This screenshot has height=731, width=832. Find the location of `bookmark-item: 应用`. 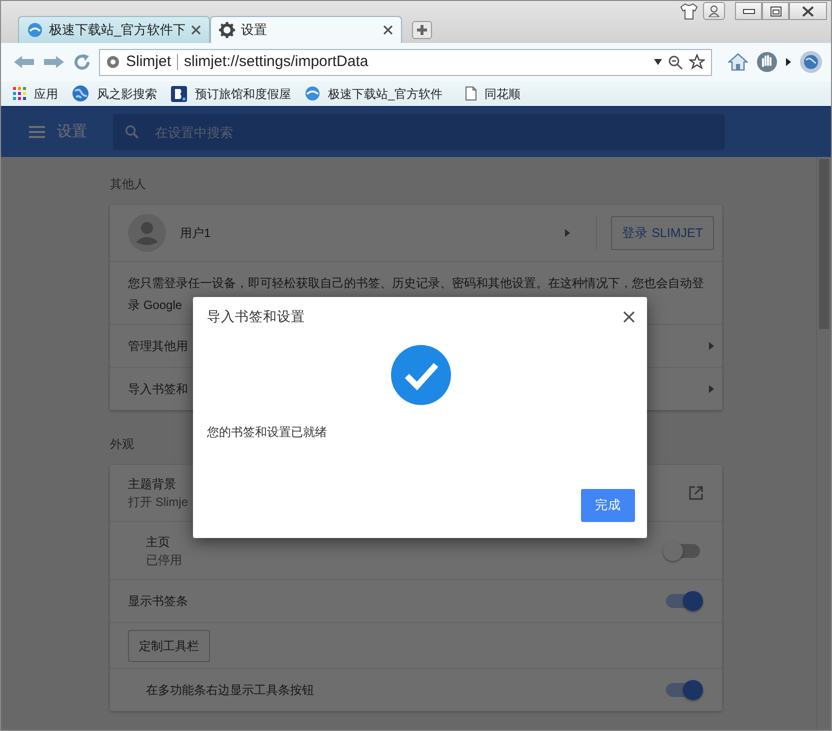

bookmark-item: 应用 is located at coordinates (35, 93).